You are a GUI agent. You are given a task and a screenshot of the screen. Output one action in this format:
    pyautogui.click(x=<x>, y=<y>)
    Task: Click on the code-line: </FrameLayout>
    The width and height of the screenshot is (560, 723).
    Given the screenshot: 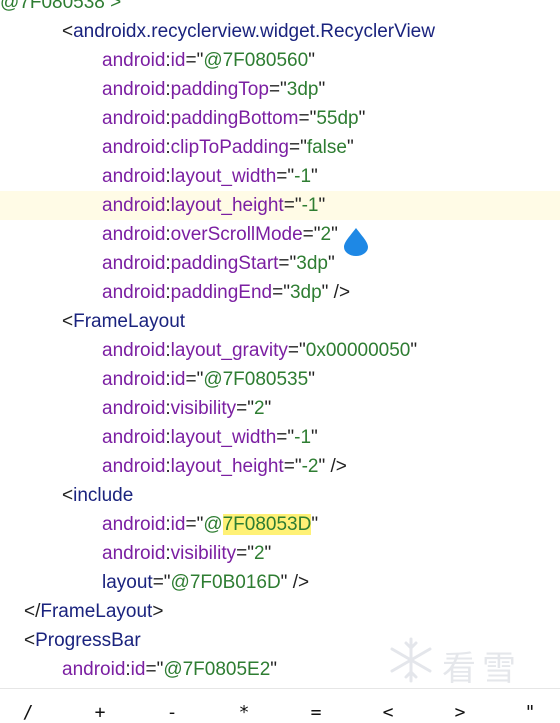 What is the action you would take?
    pyautogui.click(x=280, y=611)
    